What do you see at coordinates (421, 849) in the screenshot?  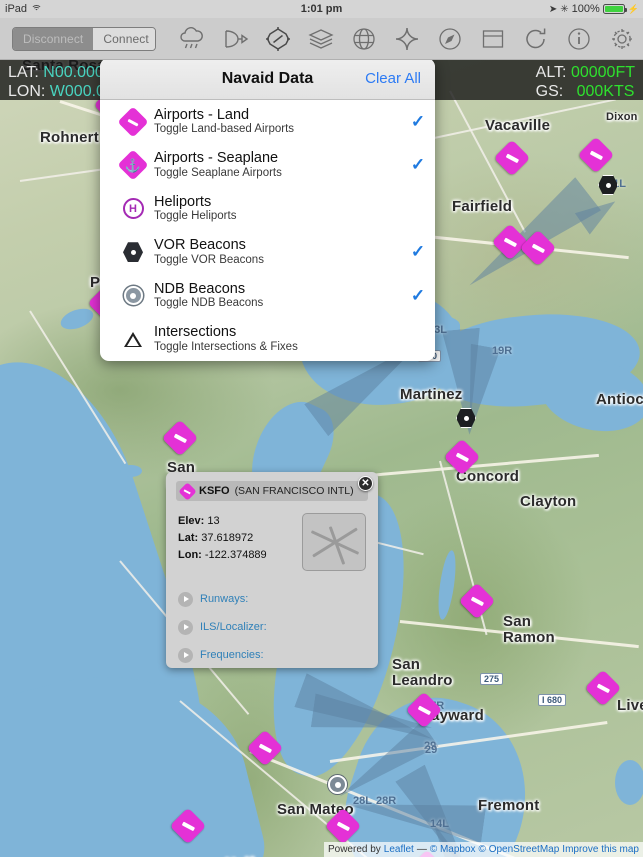 I see `attribution-dash: —` at bounding box center [421, 849].